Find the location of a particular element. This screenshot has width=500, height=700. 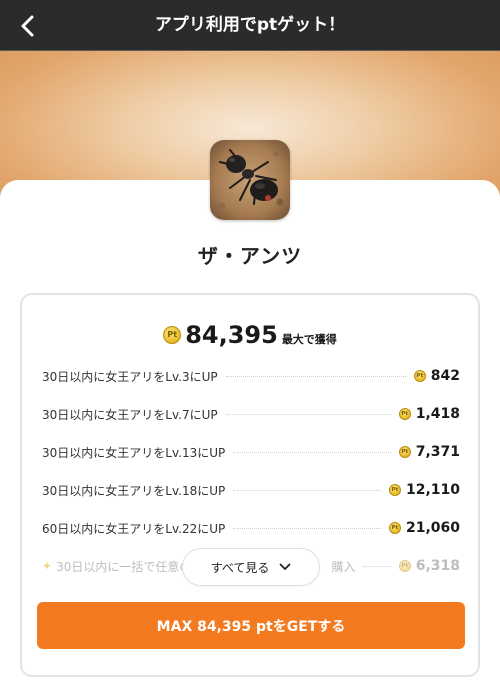

ant-app-icon is located at coordinates (250, 180).